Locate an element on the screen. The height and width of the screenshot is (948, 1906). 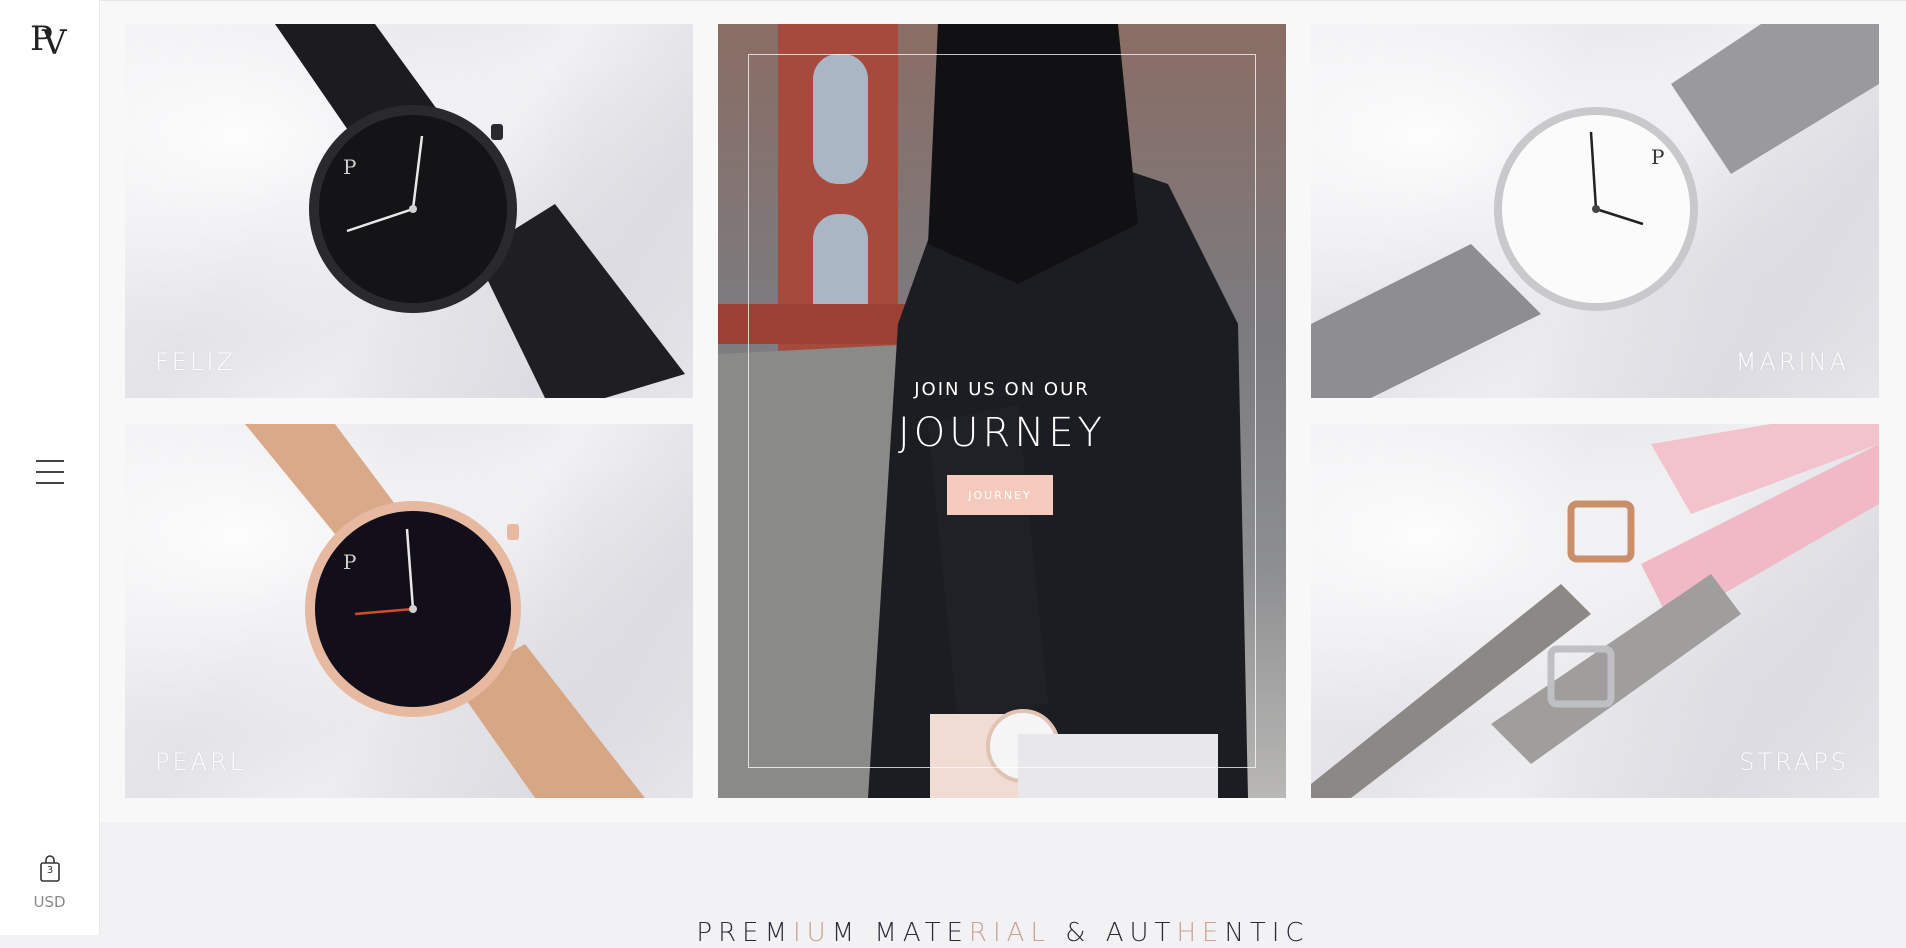
watch-image-feliz: P is located at coordinates (480, 211).